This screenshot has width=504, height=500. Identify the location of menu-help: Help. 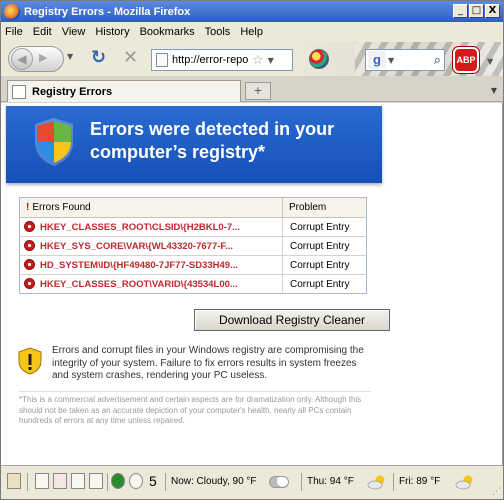
(251, 32).